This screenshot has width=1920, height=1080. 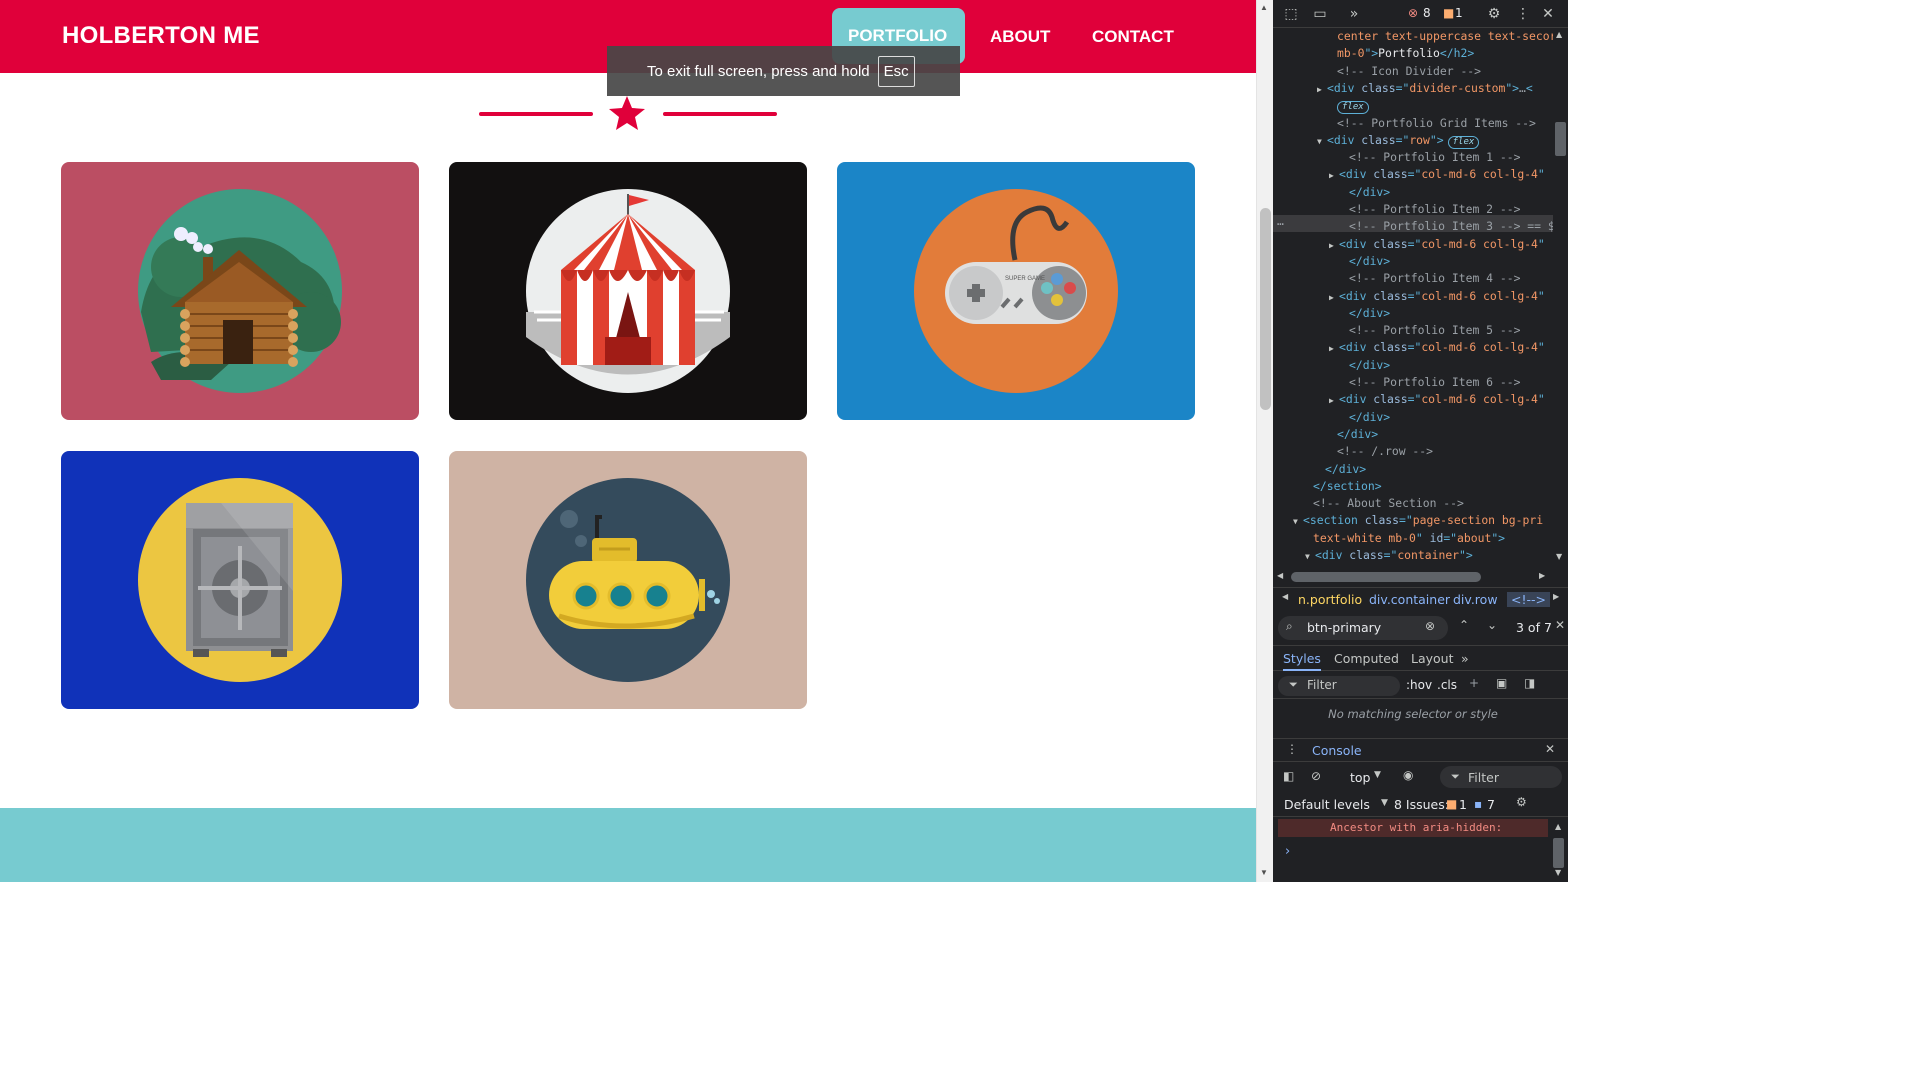 What do you see at coordinates (1287, 851) in the screenshot?
I see `console-prompt-icon: ›` at bounding box center [1287, 851].